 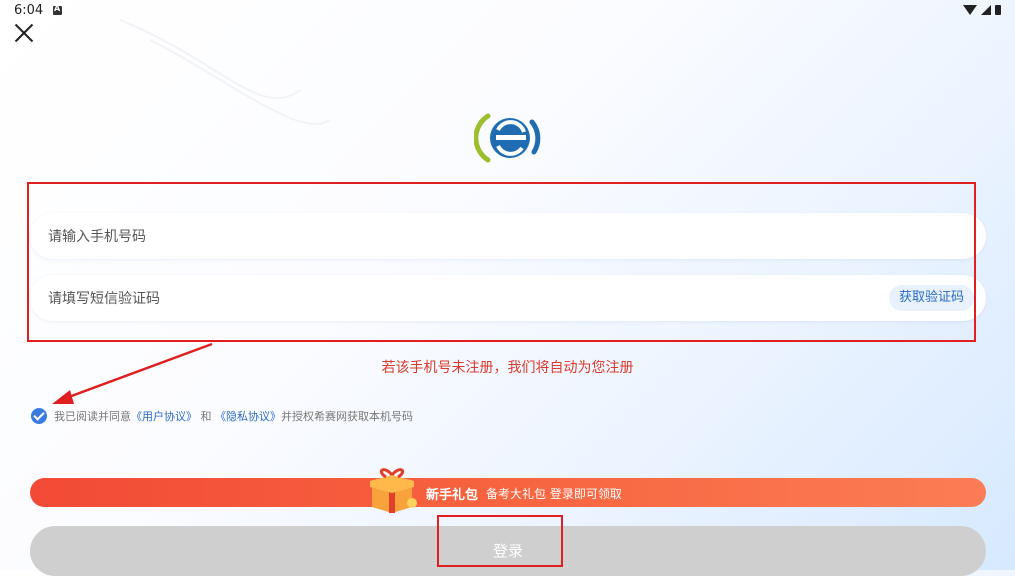 What do you see at coordinates (393, 490) in the screenshot?
I see `gift-box-icon` at bounding box center [393, 490].